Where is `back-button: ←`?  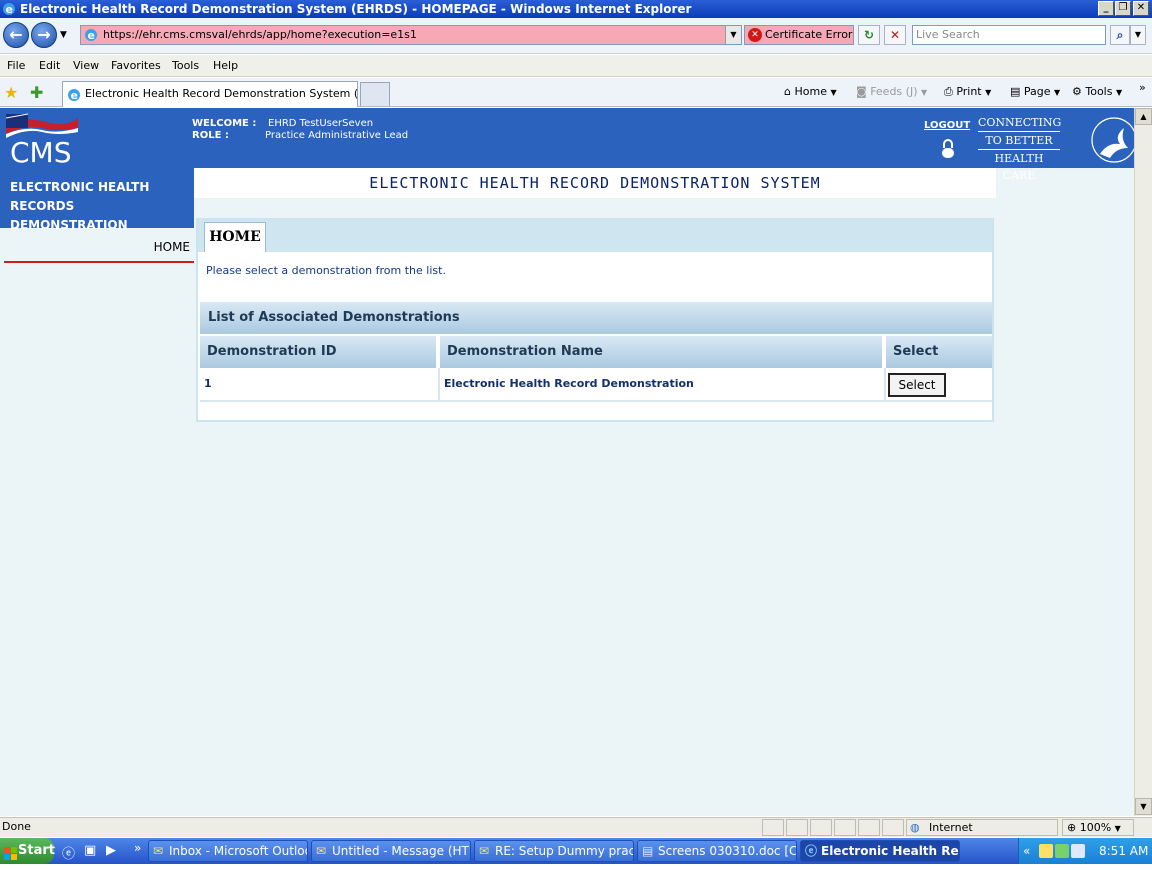 back-button: ← is located at coordinates (16, 35).